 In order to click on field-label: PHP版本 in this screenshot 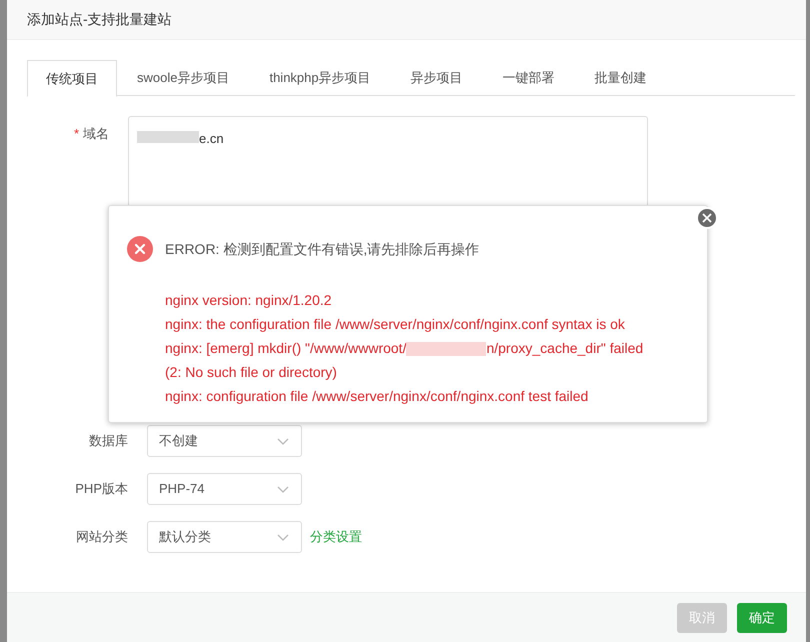, I will do `click(101, 488)`.